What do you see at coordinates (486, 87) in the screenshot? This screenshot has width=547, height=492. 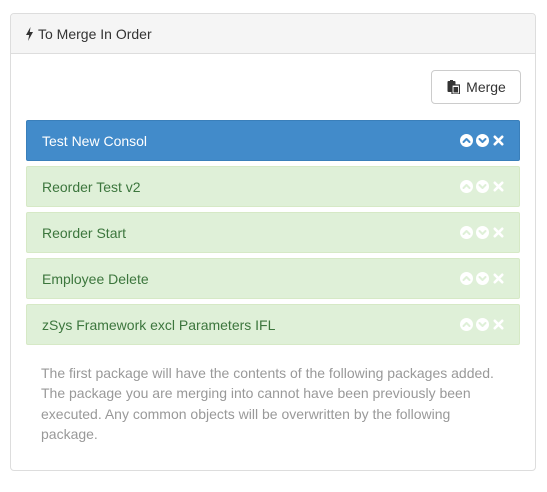 I see `merge-button-label: Merge` at bounding box center [486, 87].